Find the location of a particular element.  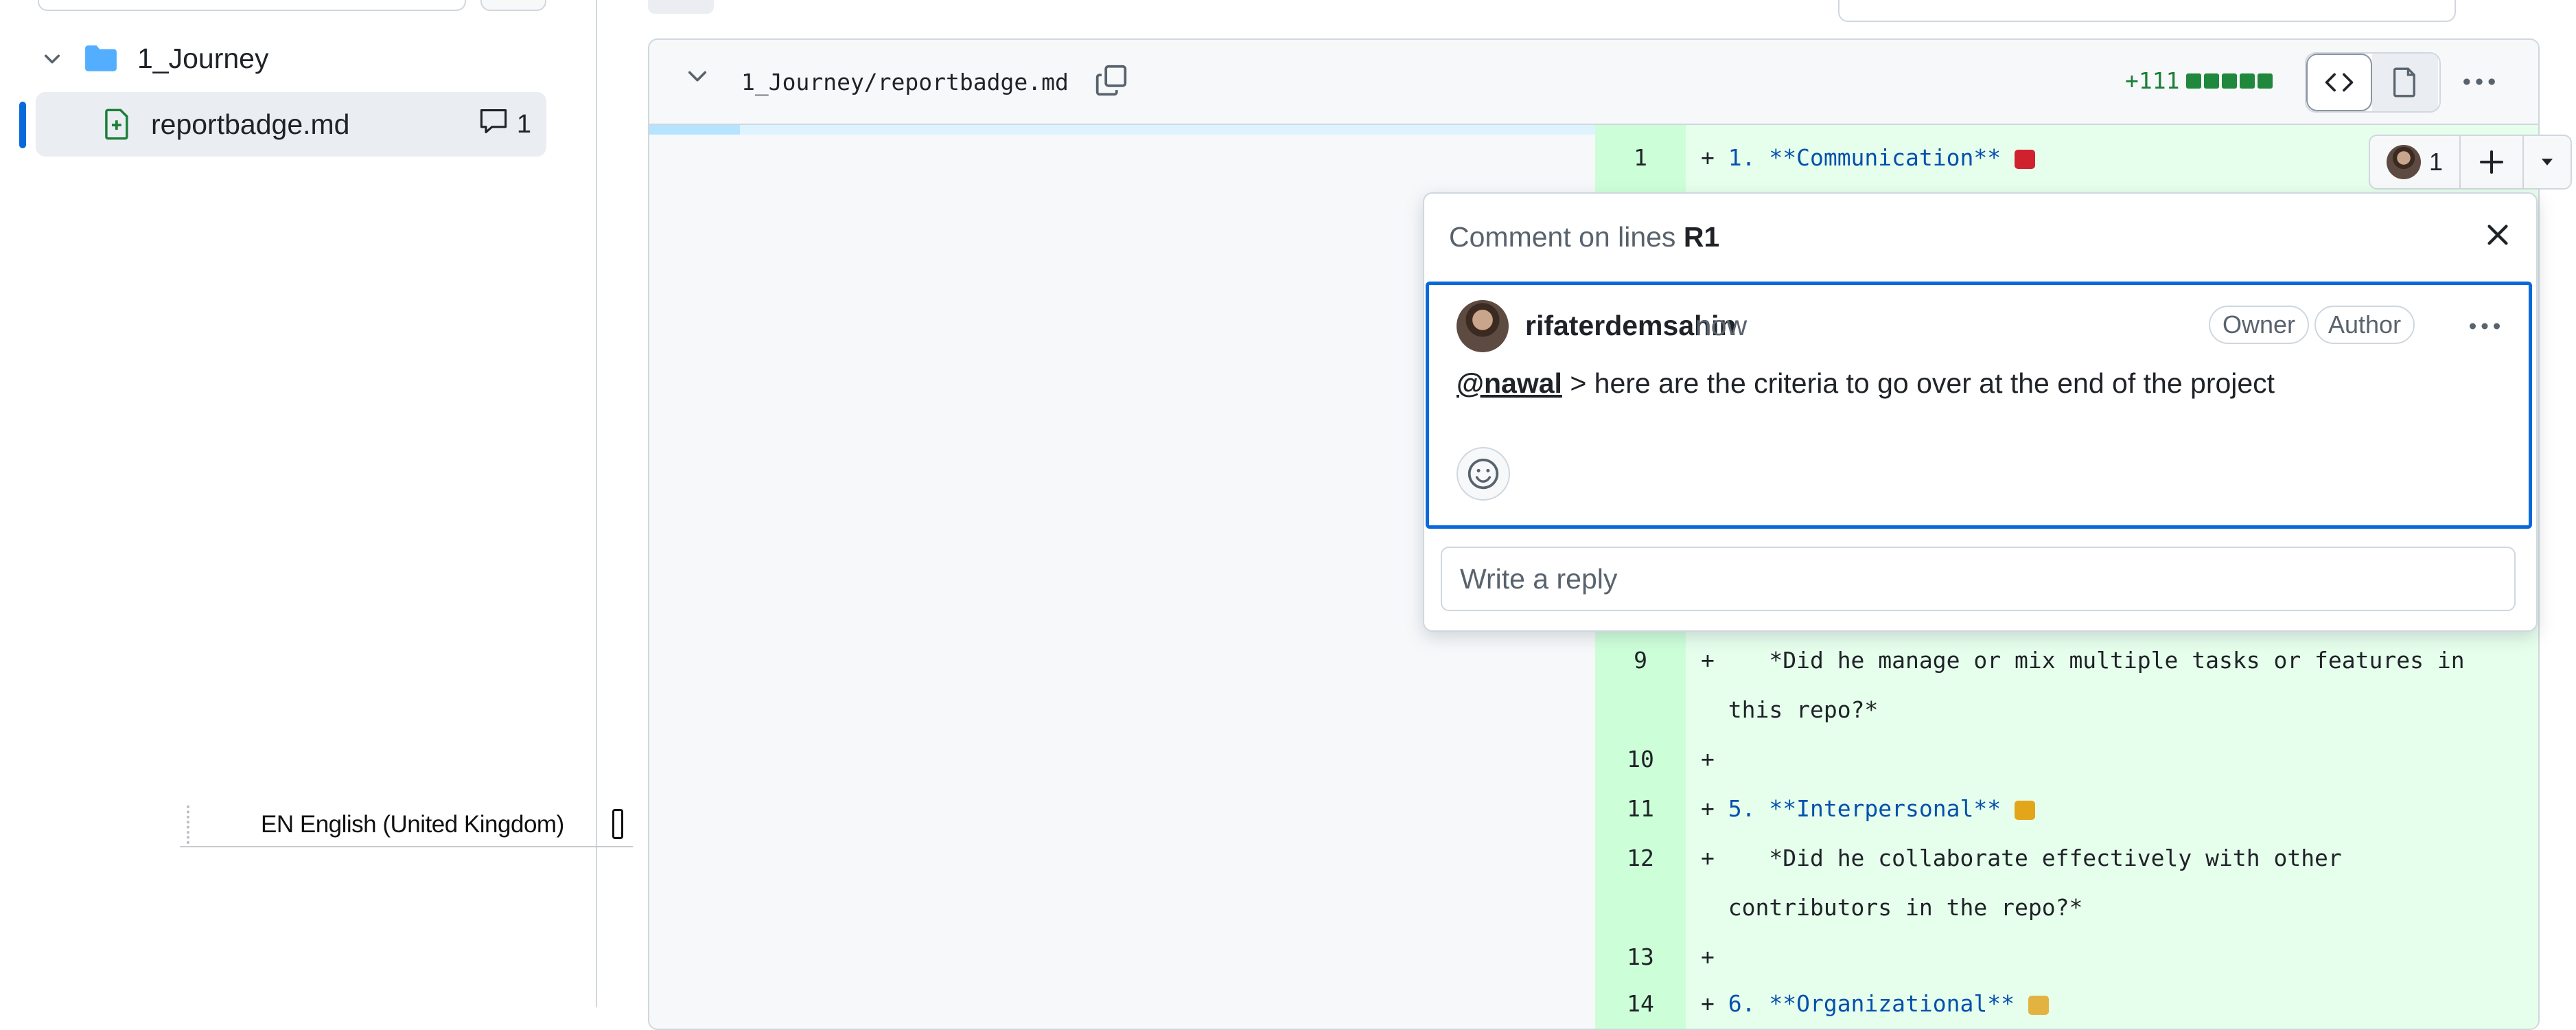

additions-stat: +111 is located at coordinates (2199, 80).